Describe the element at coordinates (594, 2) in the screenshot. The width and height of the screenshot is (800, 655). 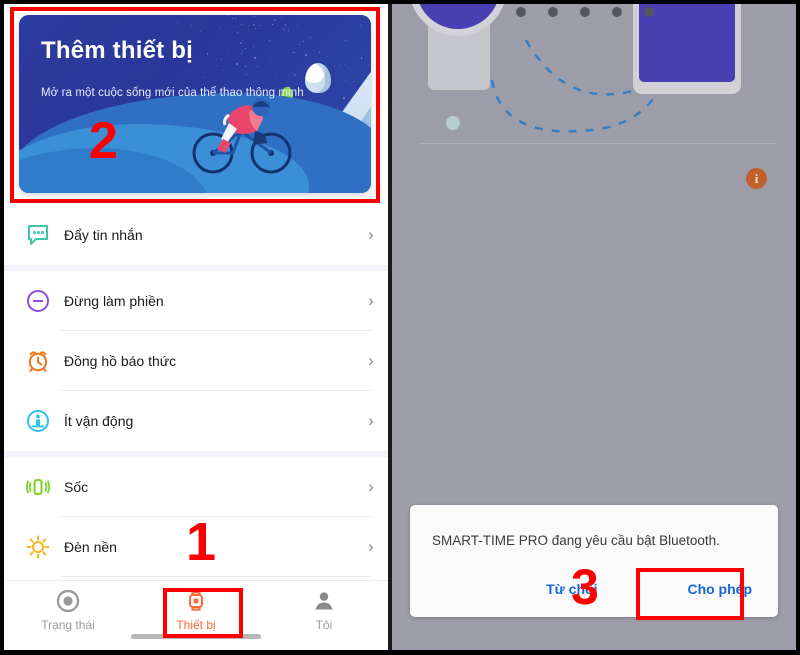
I see `right-panel-top-border` at that location.